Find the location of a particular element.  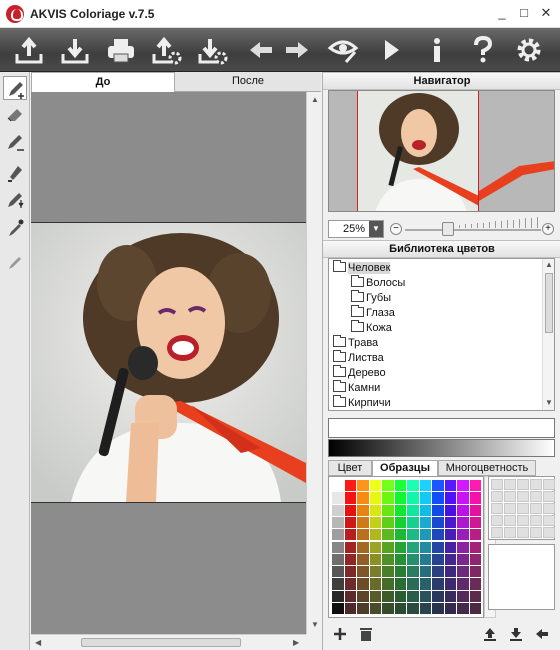

hand-pen-tool is located at coordinates (15, 262).